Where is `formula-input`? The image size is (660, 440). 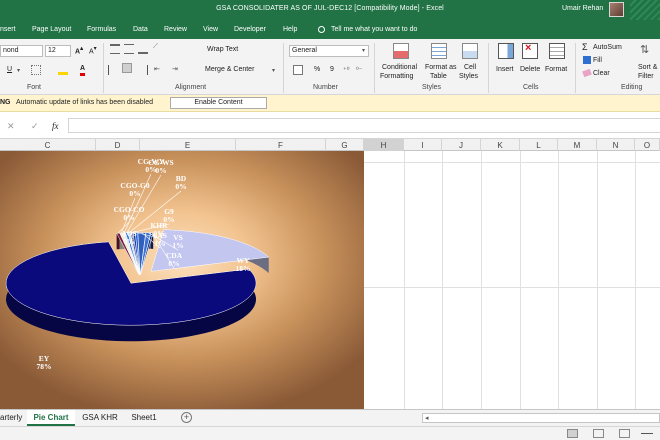 formula-input is located at coordinates (364, 125).